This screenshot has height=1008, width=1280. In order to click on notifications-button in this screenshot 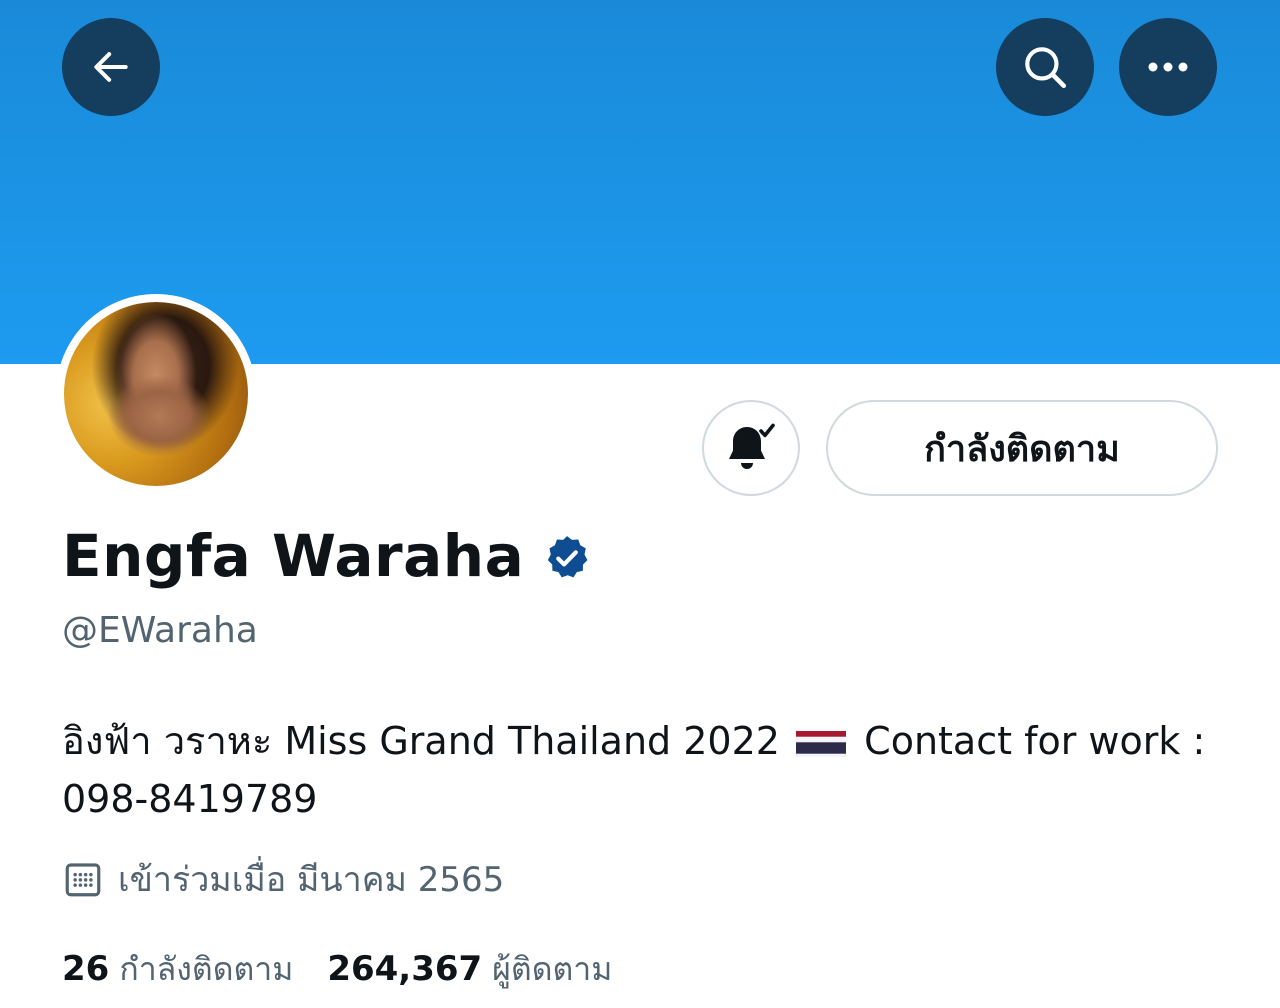, I will do `click(751, 448)`.